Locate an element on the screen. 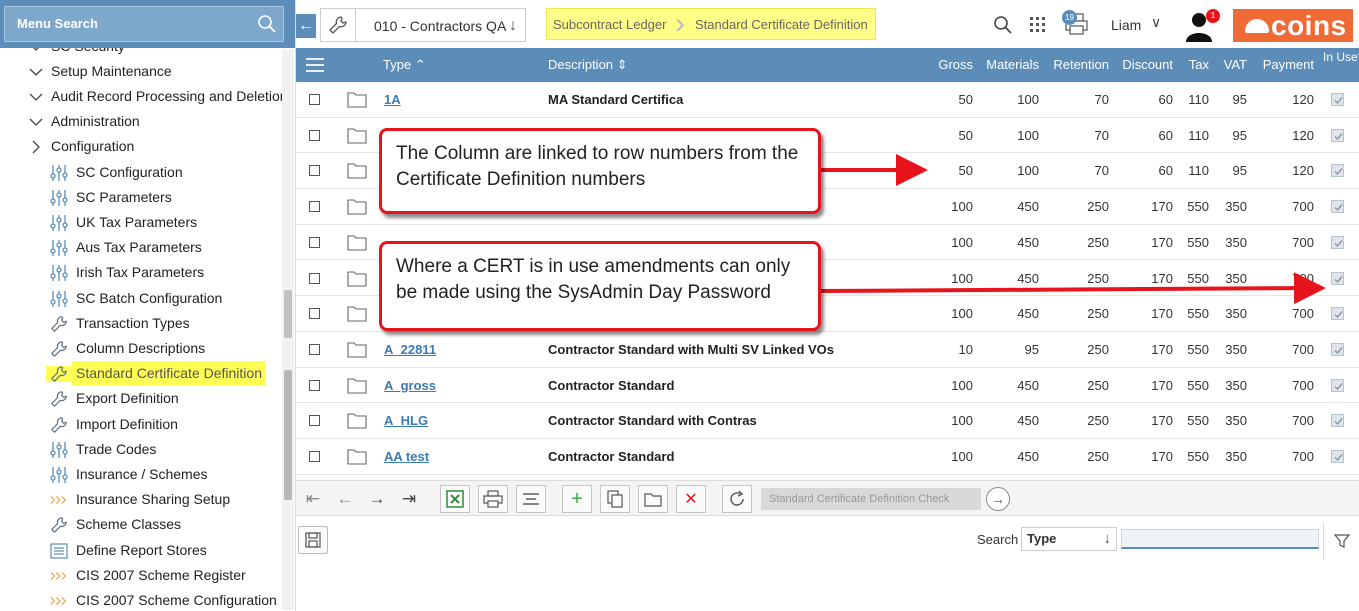  print-icon is located at coordinates (493, 499).